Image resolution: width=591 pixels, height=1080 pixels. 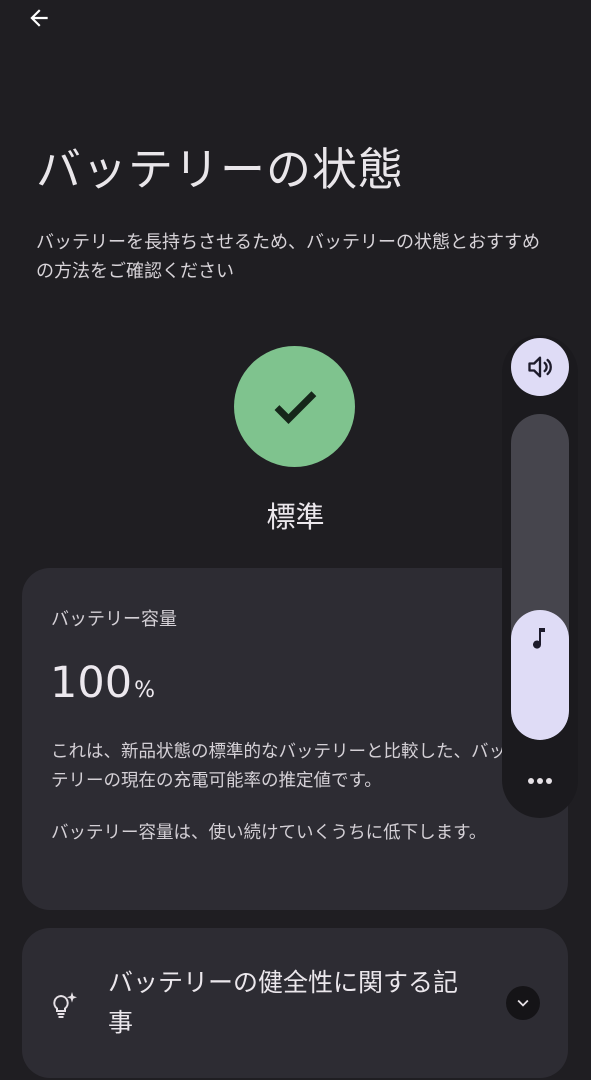 What do you see at coordinates (144, 690) in the screenshot?
I see `capacity-unit: %` at bounding box center [144, 690].